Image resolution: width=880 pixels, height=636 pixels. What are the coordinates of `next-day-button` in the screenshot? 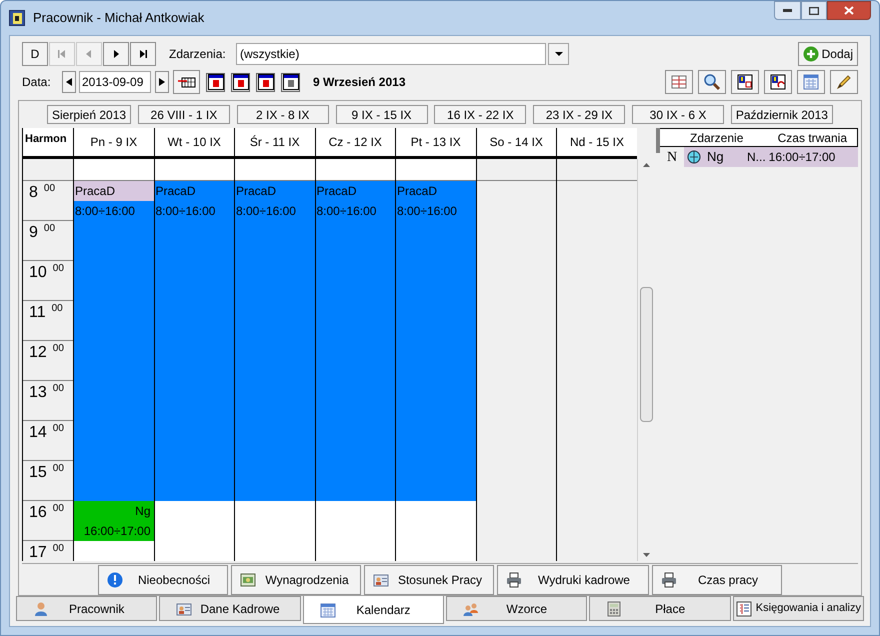 It's located at (162, 82).